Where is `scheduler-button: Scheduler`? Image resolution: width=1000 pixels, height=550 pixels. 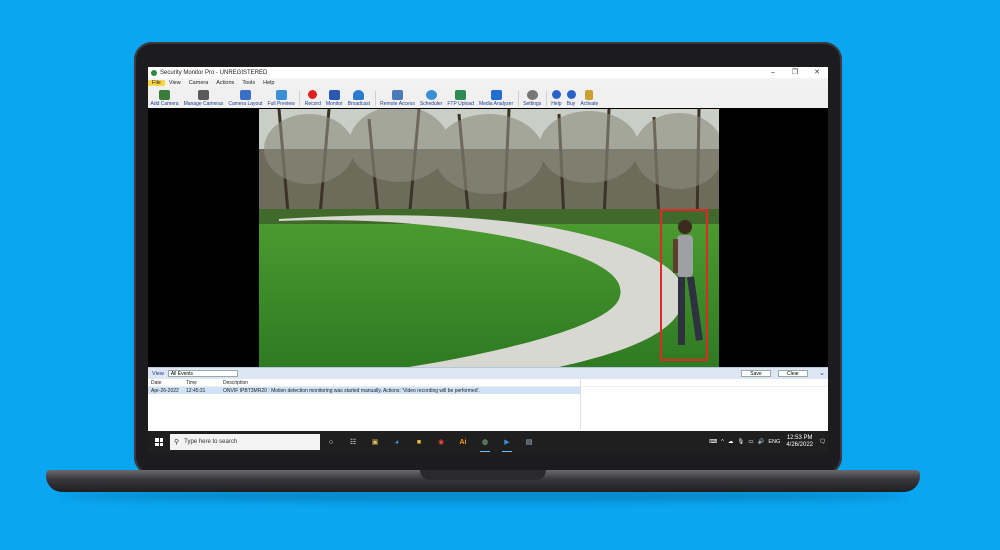 scheduler-button: Scheduler is located at coordinates (431, 99).